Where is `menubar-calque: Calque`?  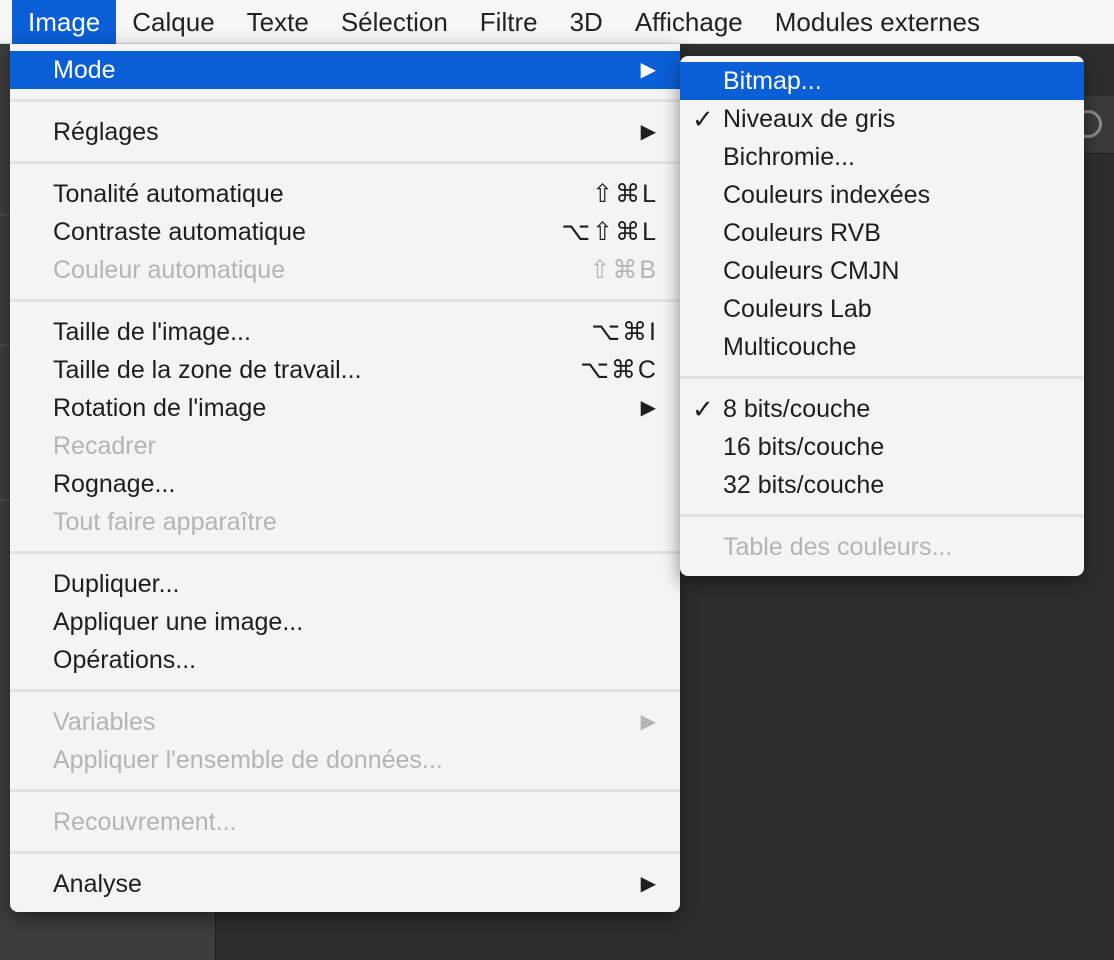
menubar-calque: Calque is located at coordinates (173, 22).